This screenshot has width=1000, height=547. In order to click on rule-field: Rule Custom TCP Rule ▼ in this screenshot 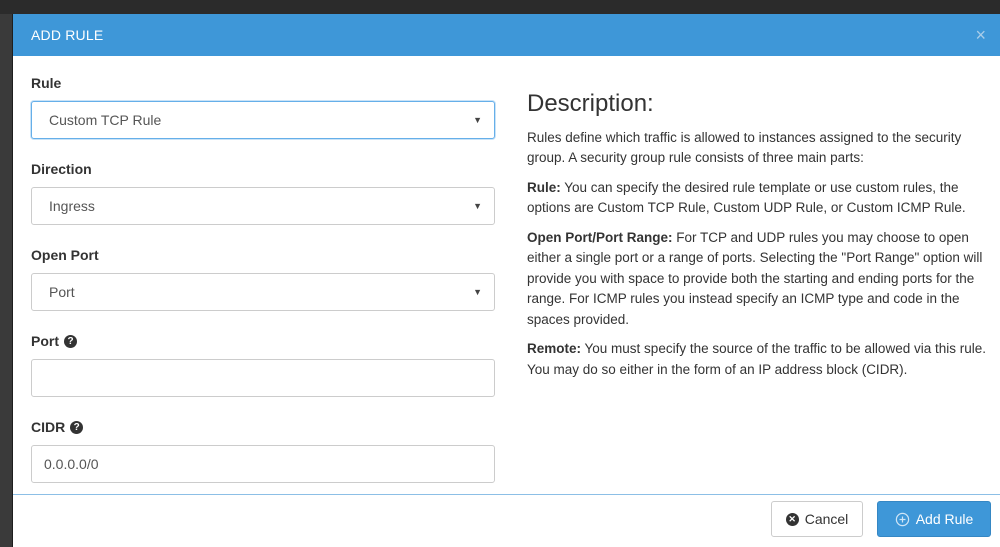, I will do `click(263, 106)`.